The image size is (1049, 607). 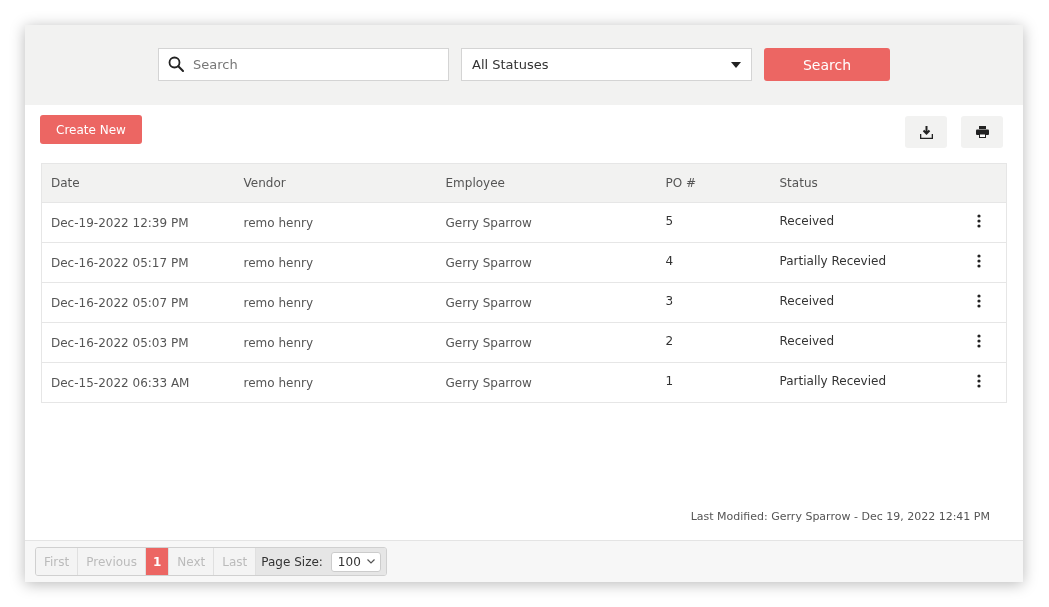 What do you see at coordinates (176, 64) in the screenshot?
I see `search-icon` at bounding box center [176, 64].